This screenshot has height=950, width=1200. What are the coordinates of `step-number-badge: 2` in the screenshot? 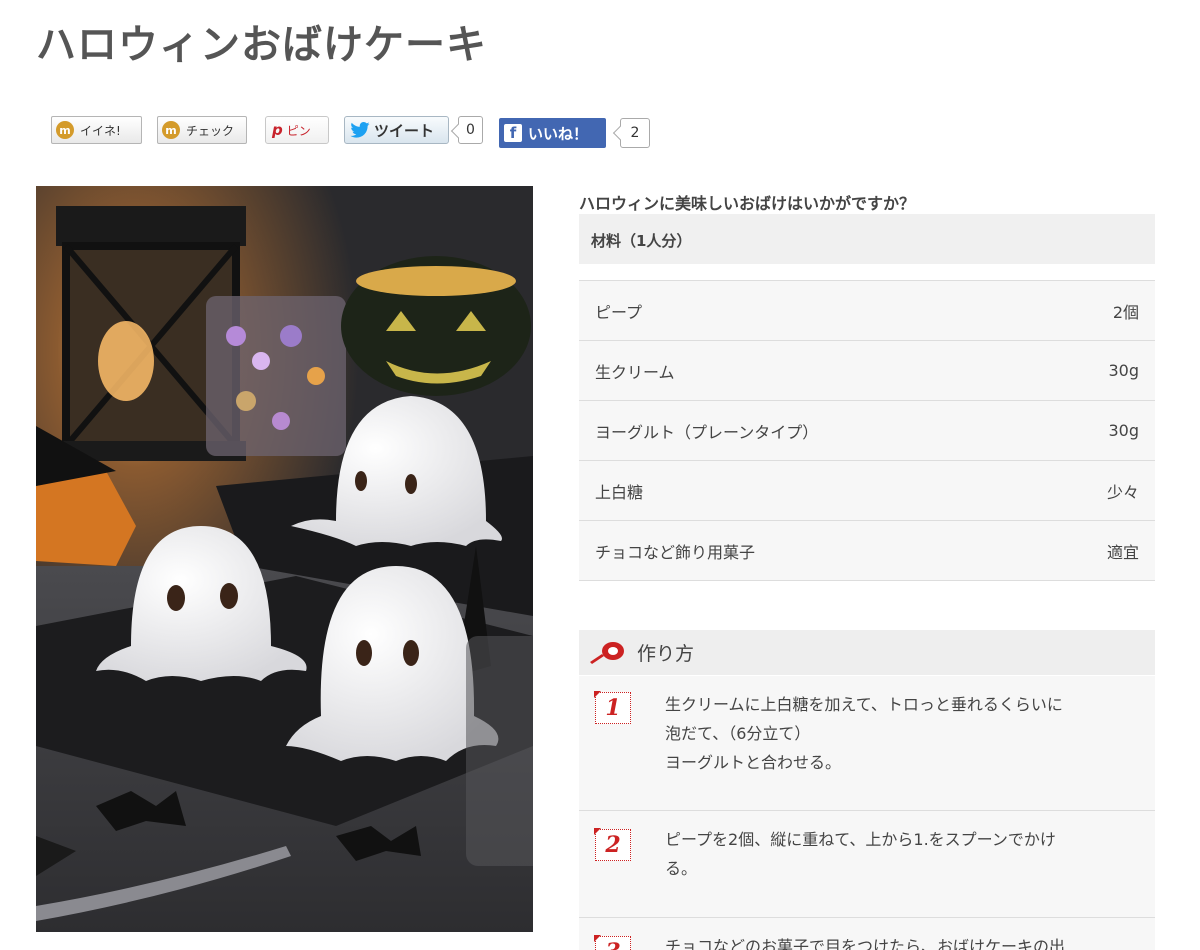 It's located at (612, 843).